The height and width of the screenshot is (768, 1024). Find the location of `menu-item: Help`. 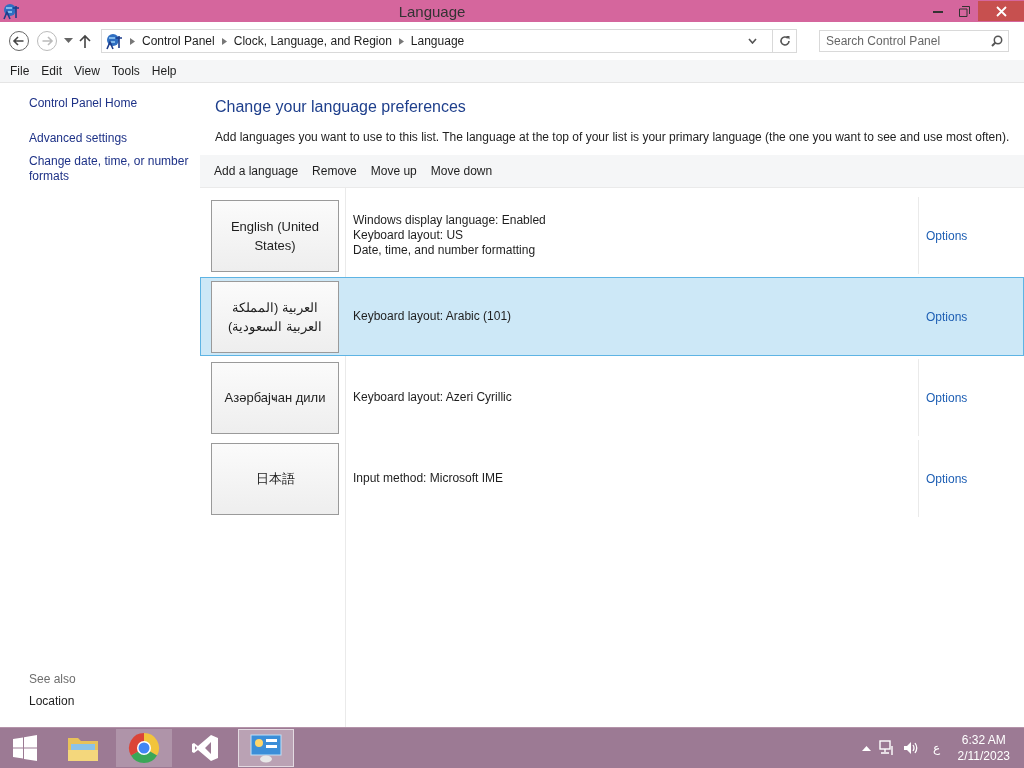

menu-item: Help is located at coordinates (164, 71).